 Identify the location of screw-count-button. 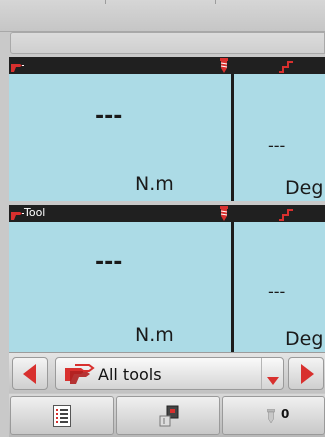
(273, 415).